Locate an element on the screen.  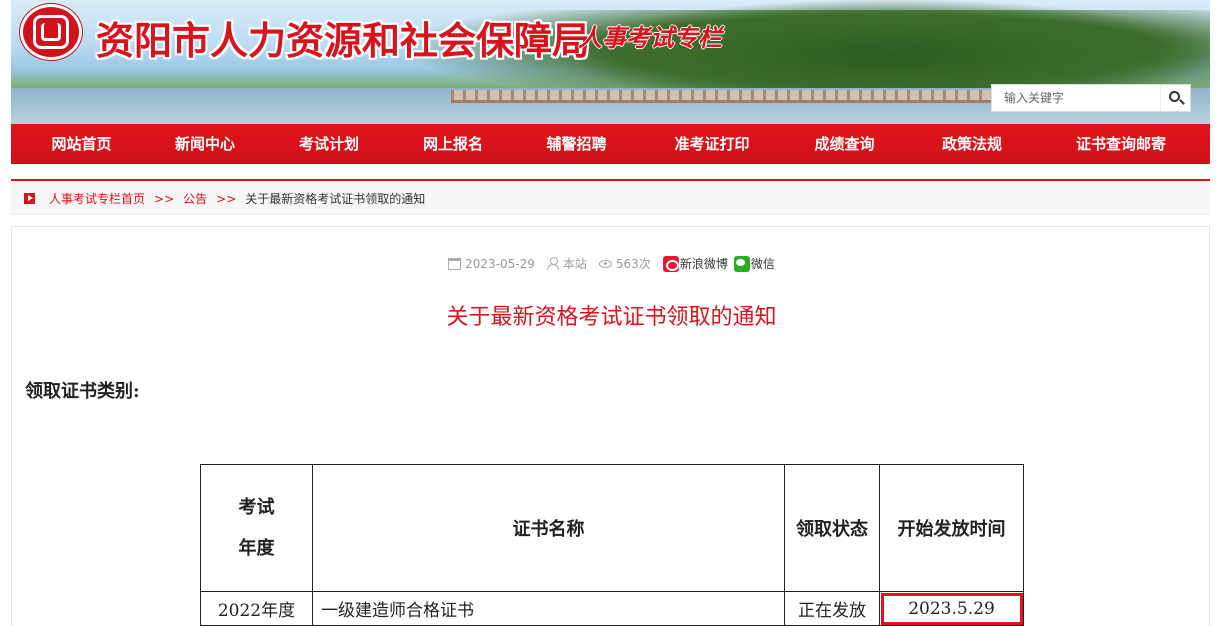
header-exam-year-line2: 年度 is located at coordinates (256, 548).